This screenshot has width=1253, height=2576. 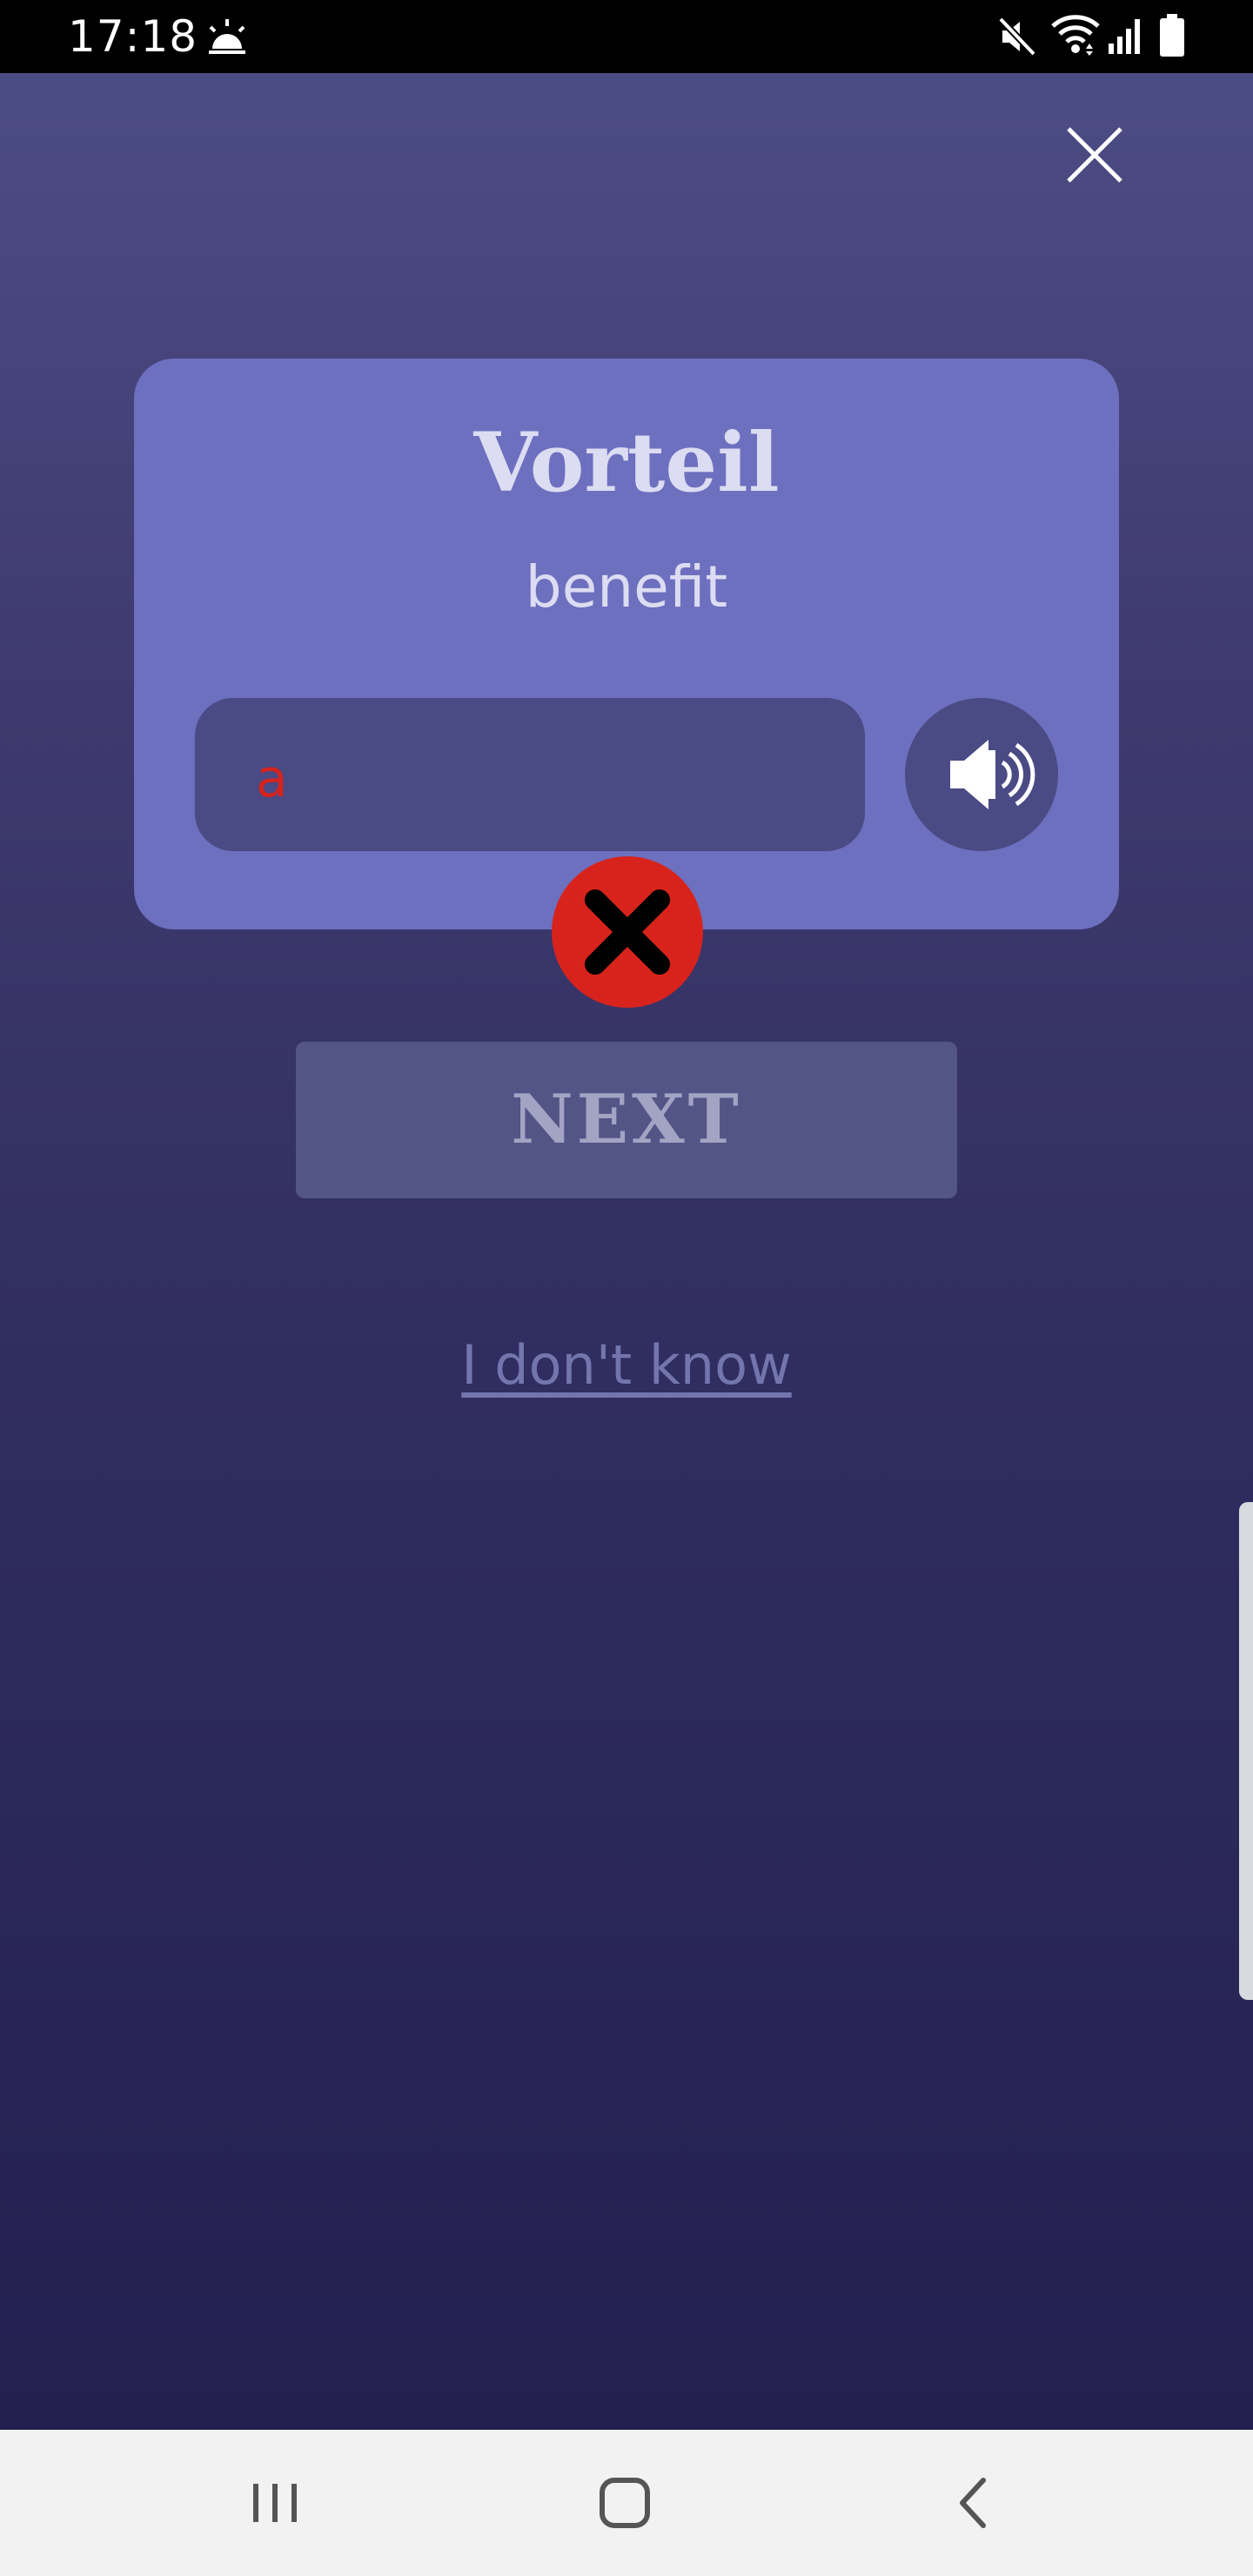 I want to click on flashcard-word: Vorteil, so click(x=626, y=463).